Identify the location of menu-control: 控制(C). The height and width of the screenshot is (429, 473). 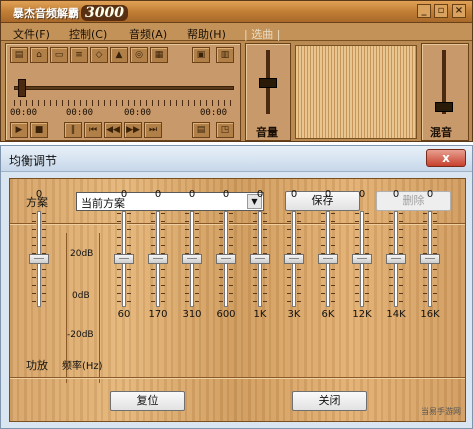
(88, 34).